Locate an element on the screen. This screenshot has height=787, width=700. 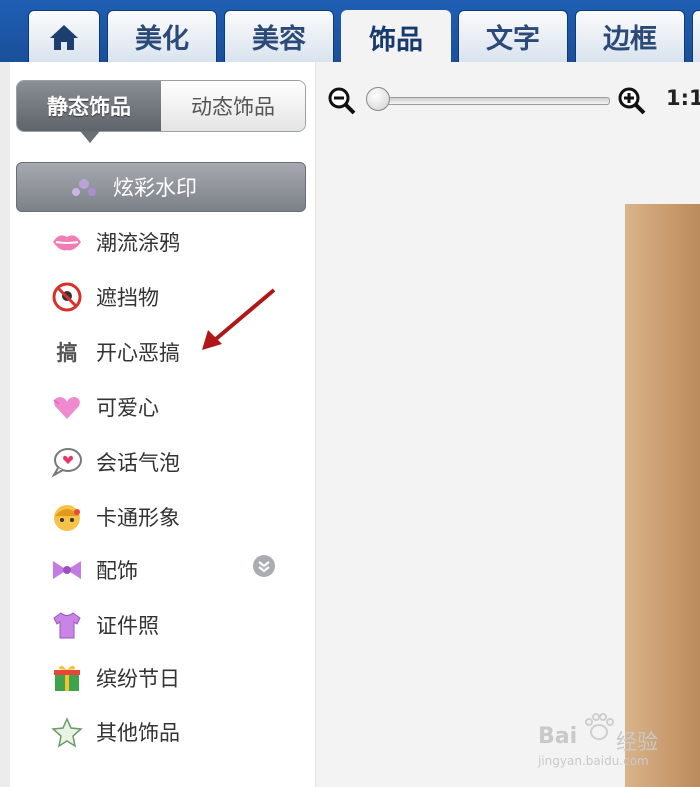
category-item-other: 其他饰品 is located at coordinates (175, 732).